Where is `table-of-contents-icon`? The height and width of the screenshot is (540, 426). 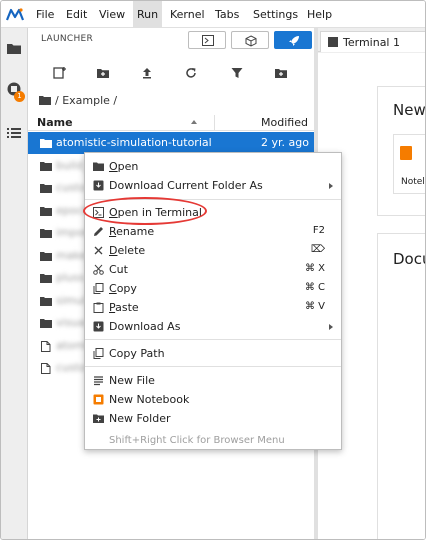 table-of-contents-icon is located at coordinates (14, 133).